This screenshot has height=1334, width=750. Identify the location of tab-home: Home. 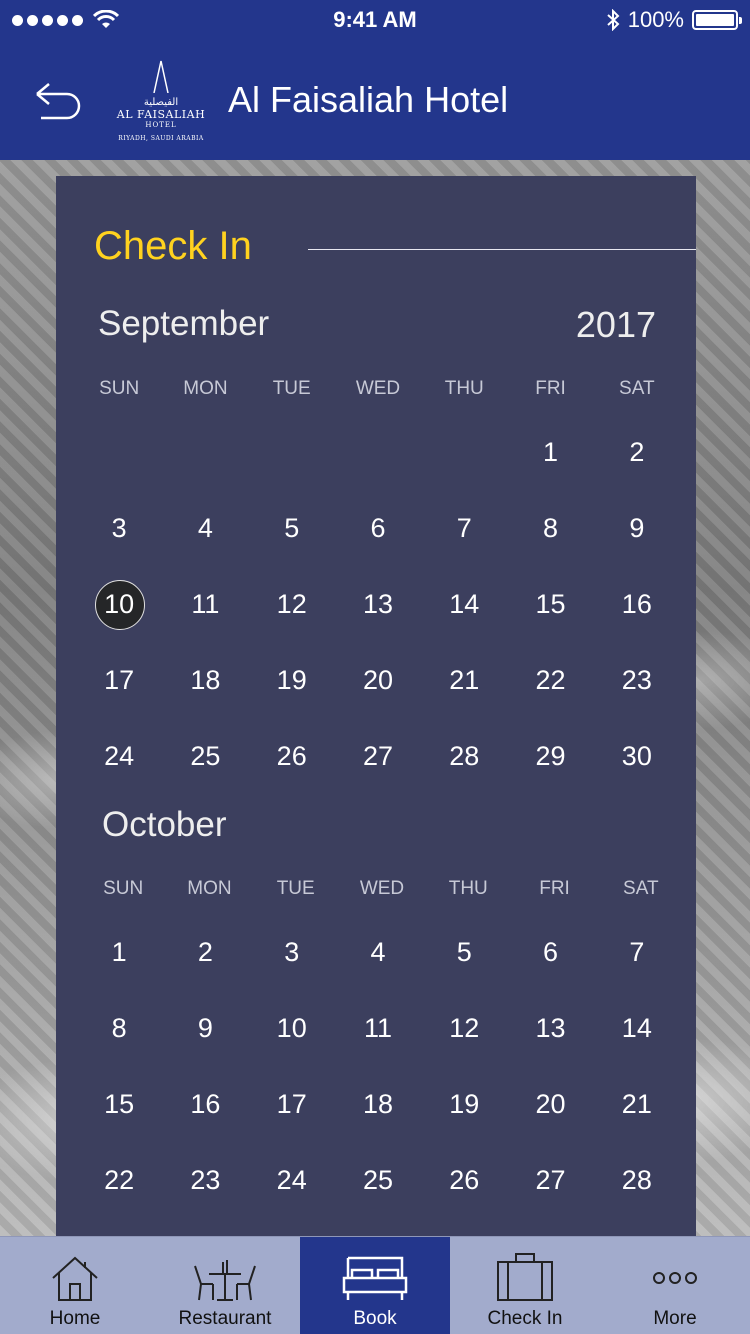
(75, 1285).